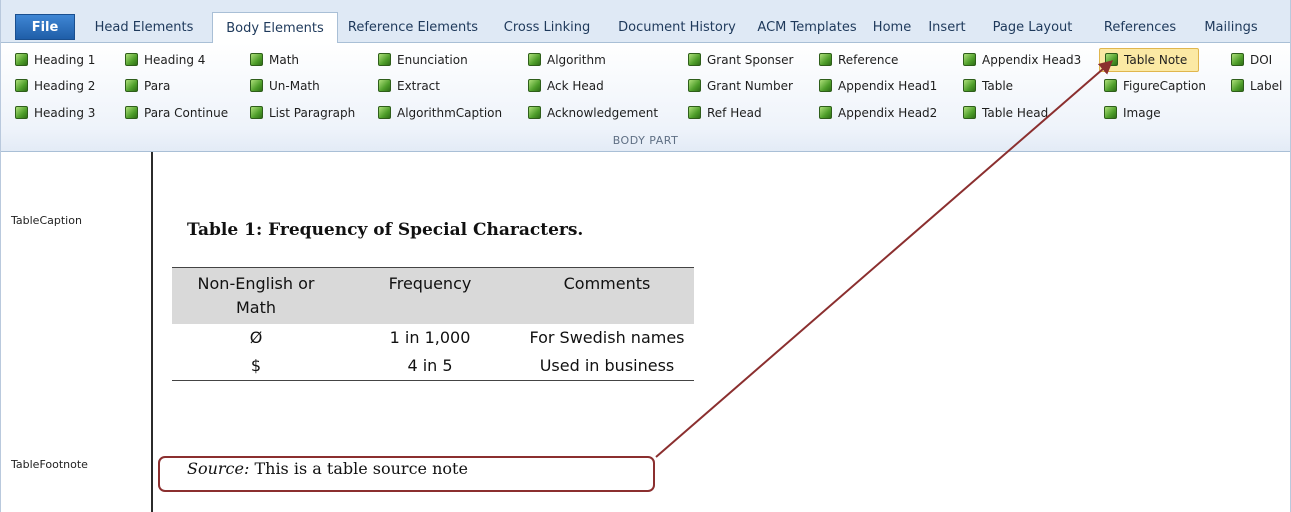 Image resolution: width=1291 pixels, height=512 pixels. I want to click on tab-insert: Insert, so click(947, 28).